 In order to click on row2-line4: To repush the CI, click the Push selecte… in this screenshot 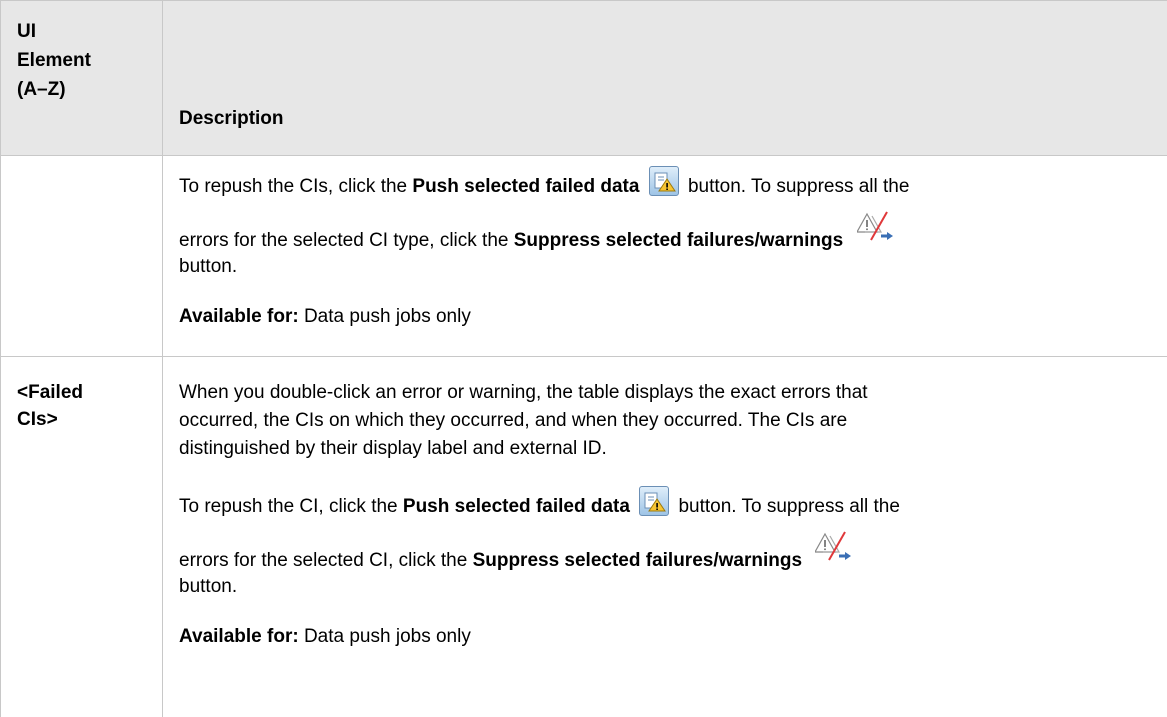, I will do `click(539, 504)`.